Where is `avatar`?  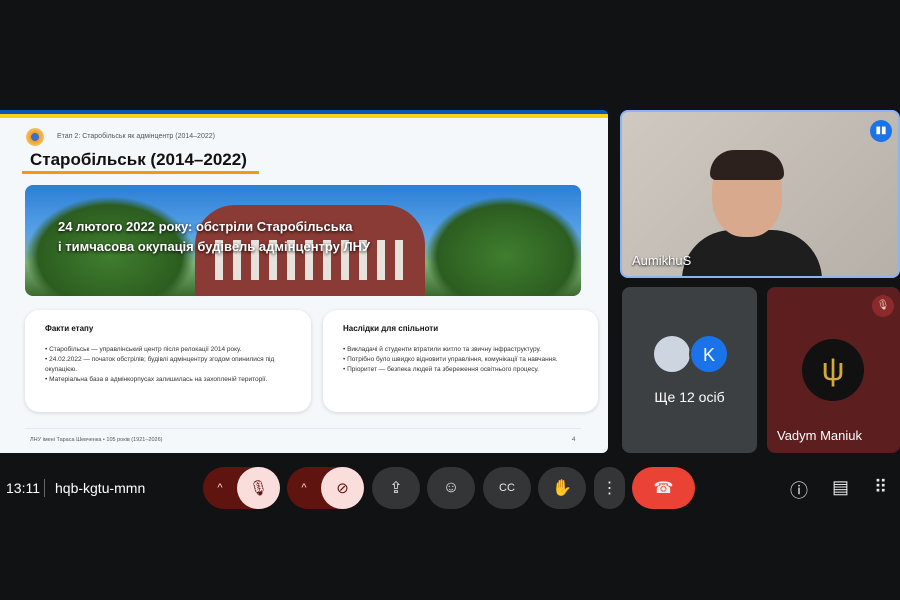 avatar is located at coordinates (672, 354).